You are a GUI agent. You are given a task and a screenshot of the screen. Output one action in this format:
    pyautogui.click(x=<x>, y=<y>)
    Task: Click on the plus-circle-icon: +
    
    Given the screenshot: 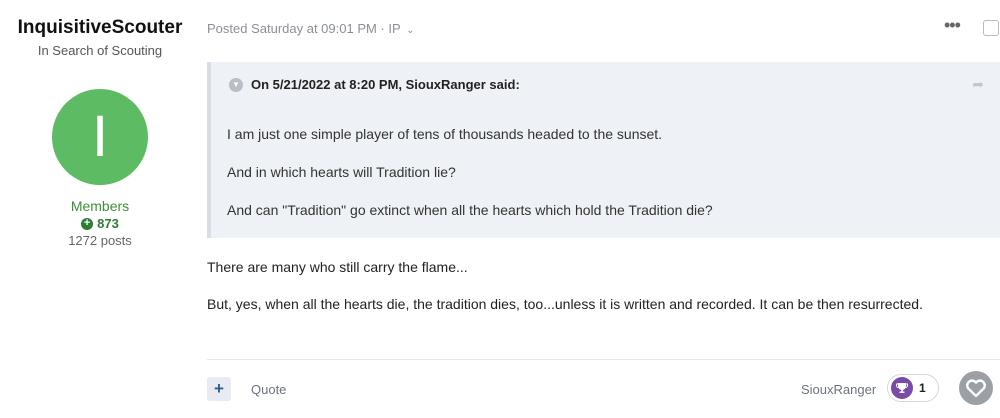 What is the action you would take?
    pyautogui.click(x=87, y=223)
    